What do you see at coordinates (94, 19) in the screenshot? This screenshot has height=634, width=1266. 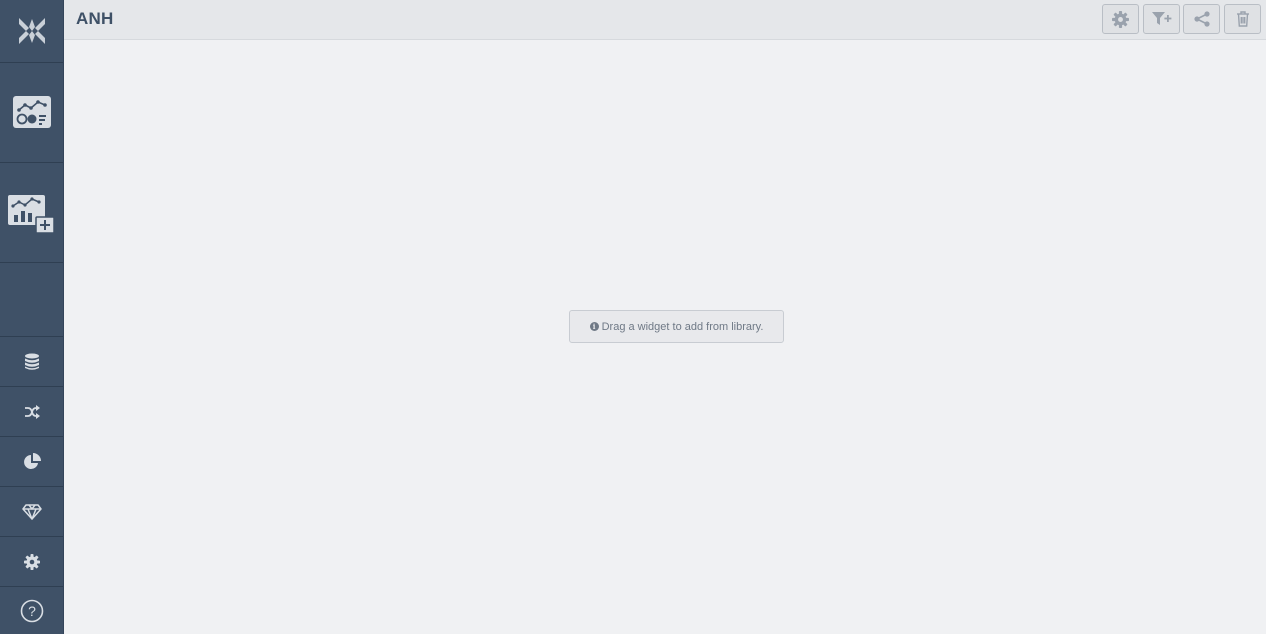 I see `page-title: ANH` at bounding box center [94, 19].